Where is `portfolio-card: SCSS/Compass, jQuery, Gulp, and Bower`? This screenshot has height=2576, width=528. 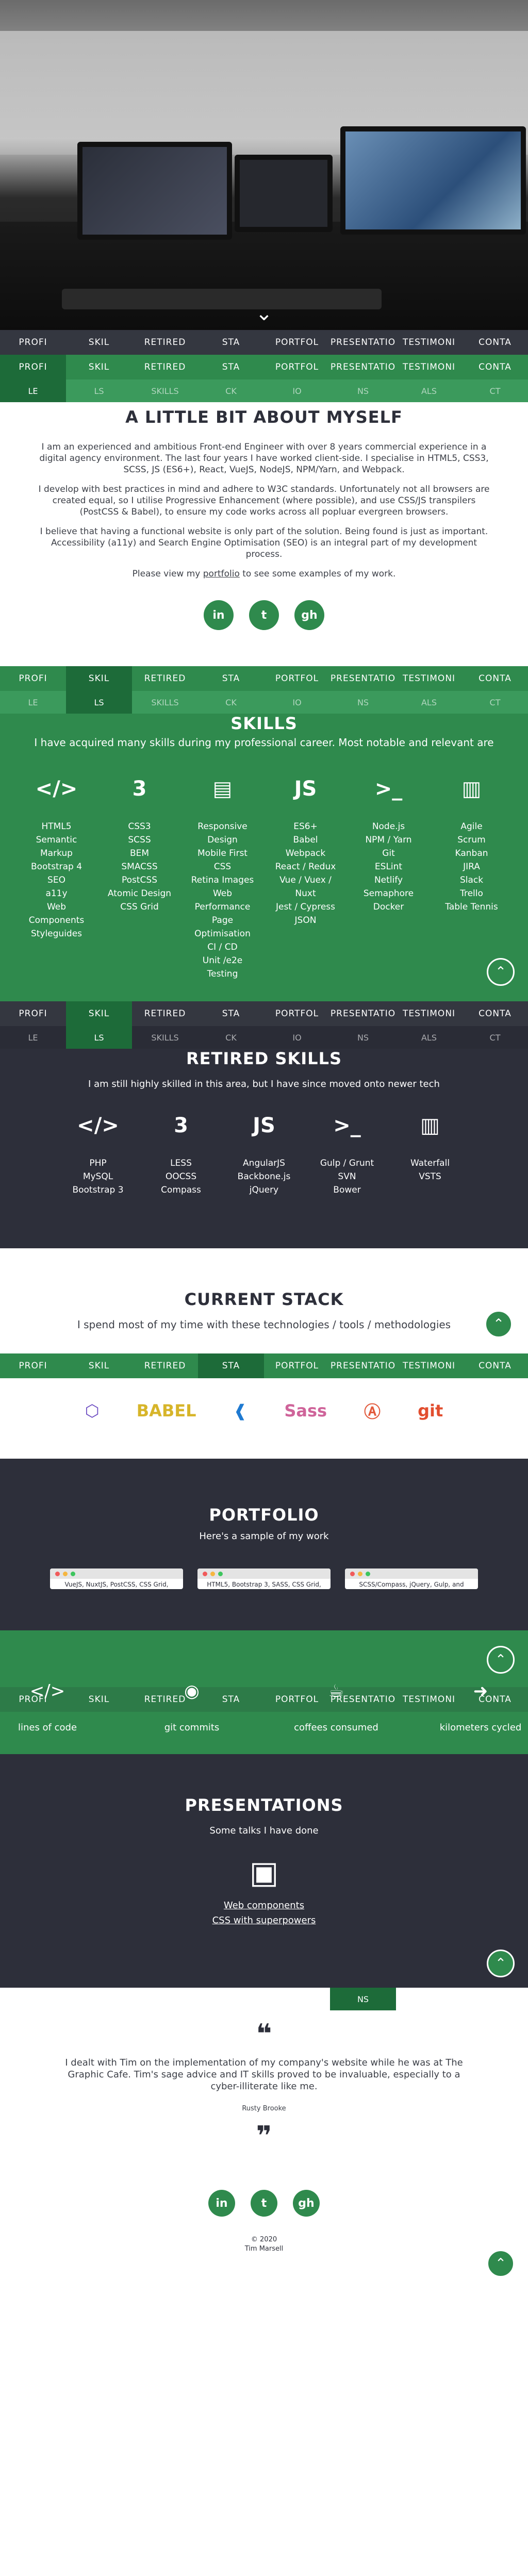 portfolio-card: SCSS/Compass, jQuery, Gulp, and Bower is located at coordinates (412, 1579).